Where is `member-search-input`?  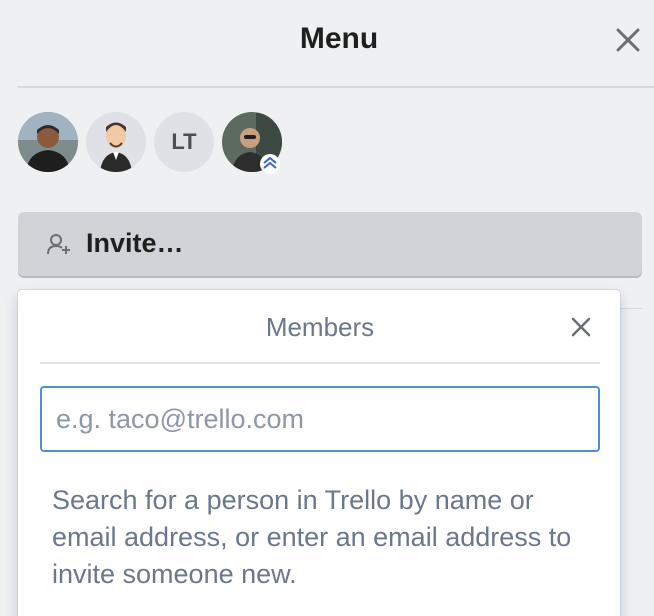 member-search-input is located at coordinates (320, 419).